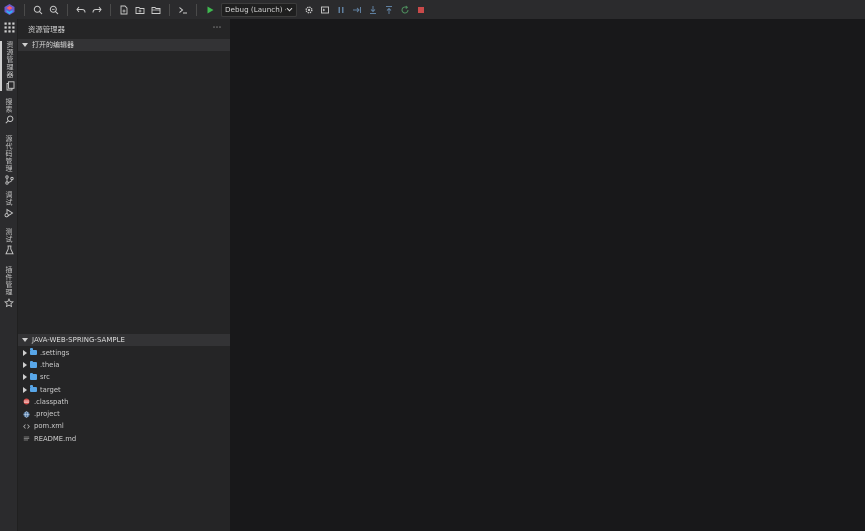  What do you see at coordinates (51, 401) in the screenshot?
I see `tree-item-label: .classpath` at bounding box center [51, 401].